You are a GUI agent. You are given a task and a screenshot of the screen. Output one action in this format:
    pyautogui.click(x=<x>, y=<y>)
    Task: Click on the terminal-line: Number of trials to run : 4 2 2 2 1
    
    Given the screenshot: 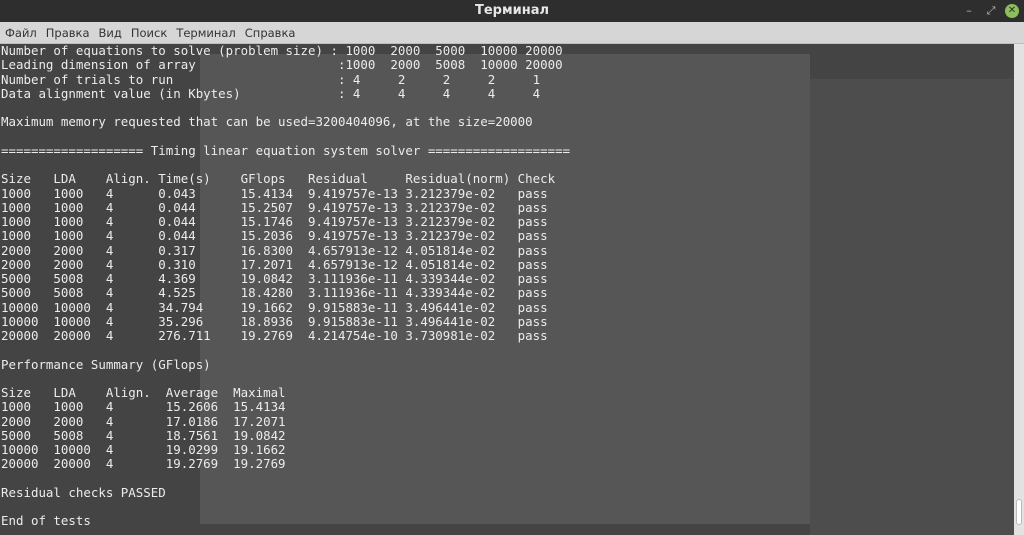 What is the action you would take?
    pyautogui.click(x=271, y=79)
    